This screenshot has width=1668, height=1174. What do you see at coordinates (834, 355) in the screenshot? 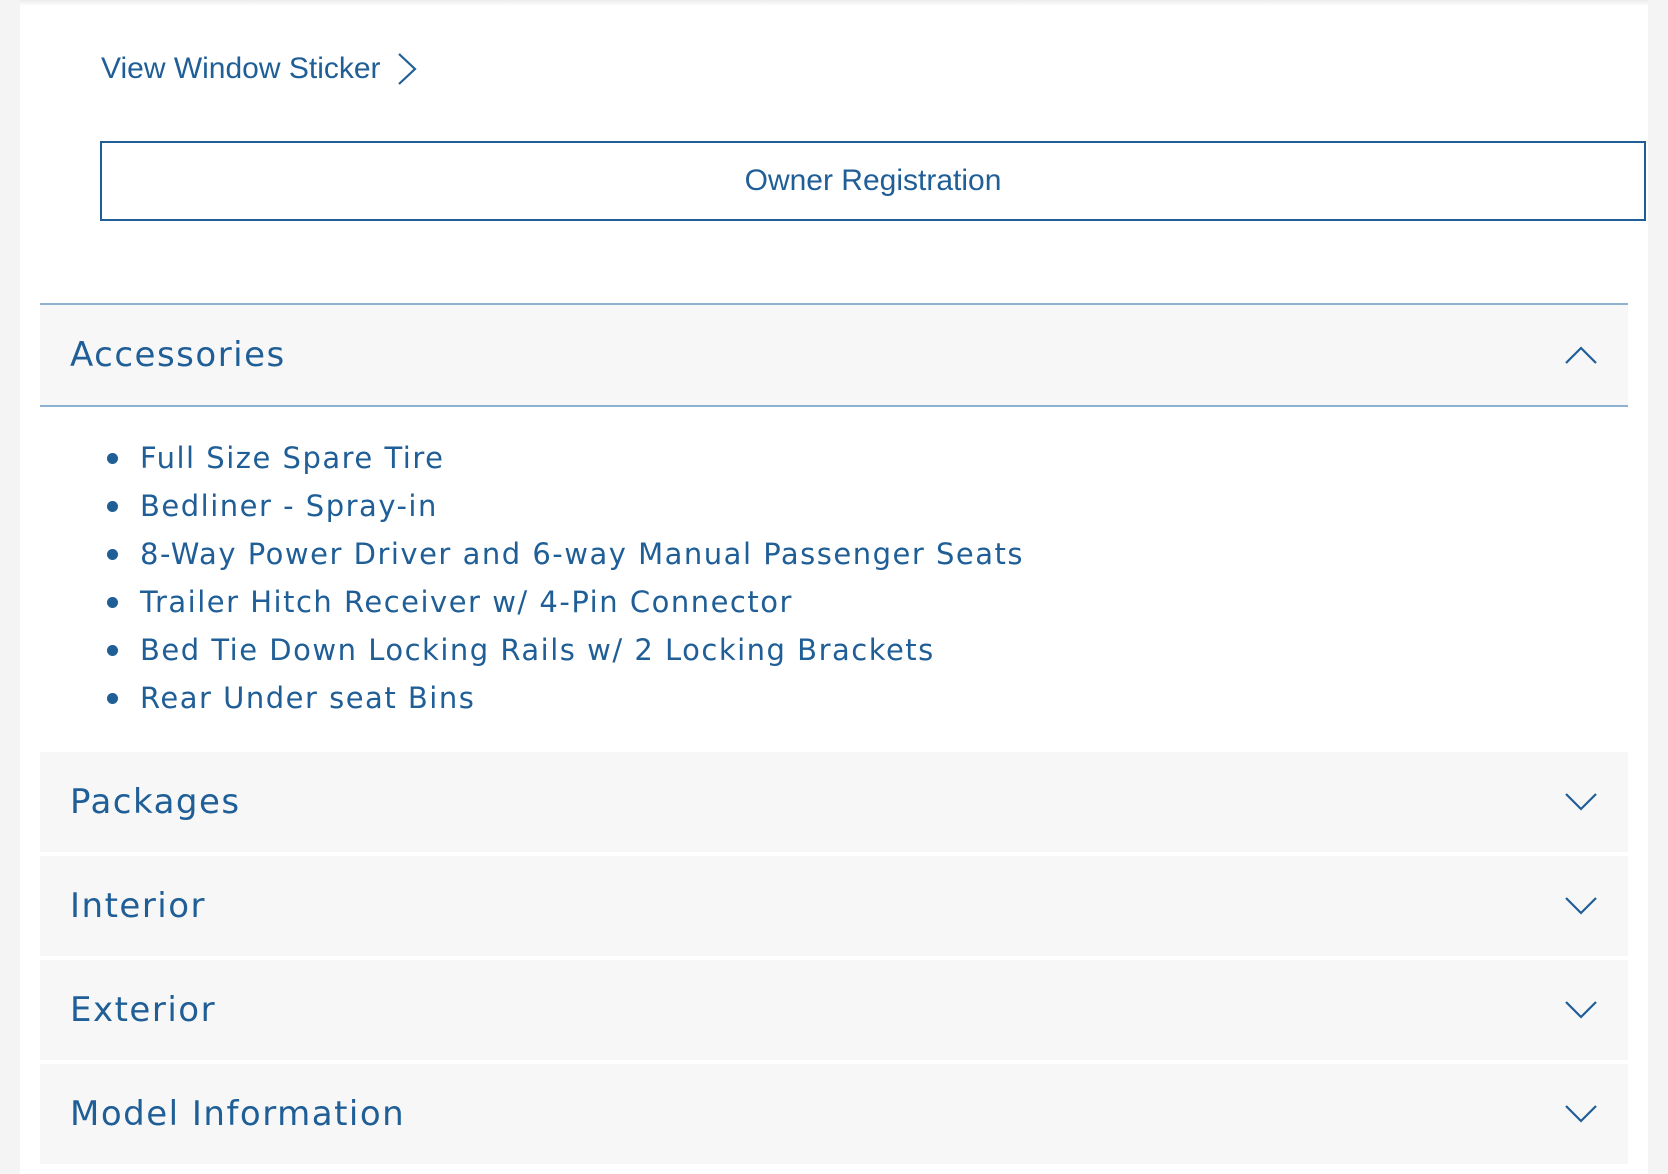
I see `accordion-header-accessories: Accessories` at bounding box center [834, 355].